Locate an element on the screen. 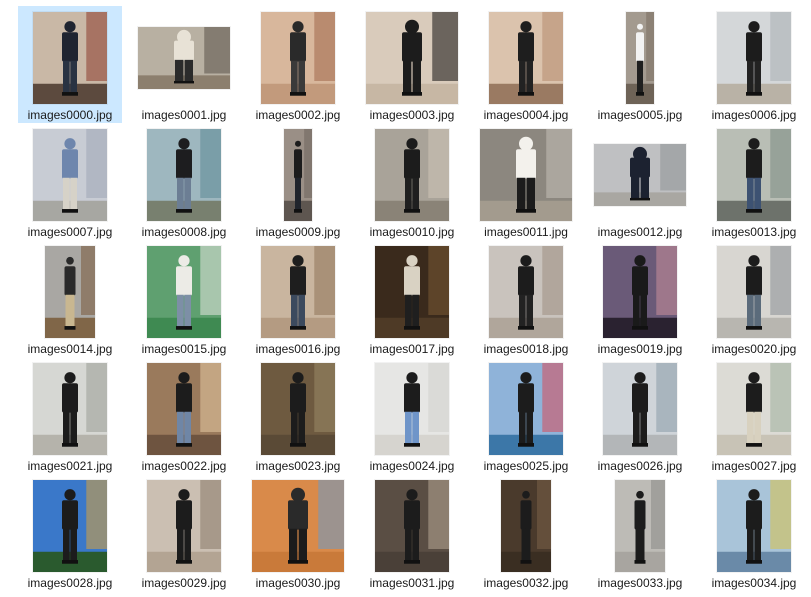 The width and height of the screenshot is (811, 597). file-item: images0018.jpg is located at coordinates (526, 298).